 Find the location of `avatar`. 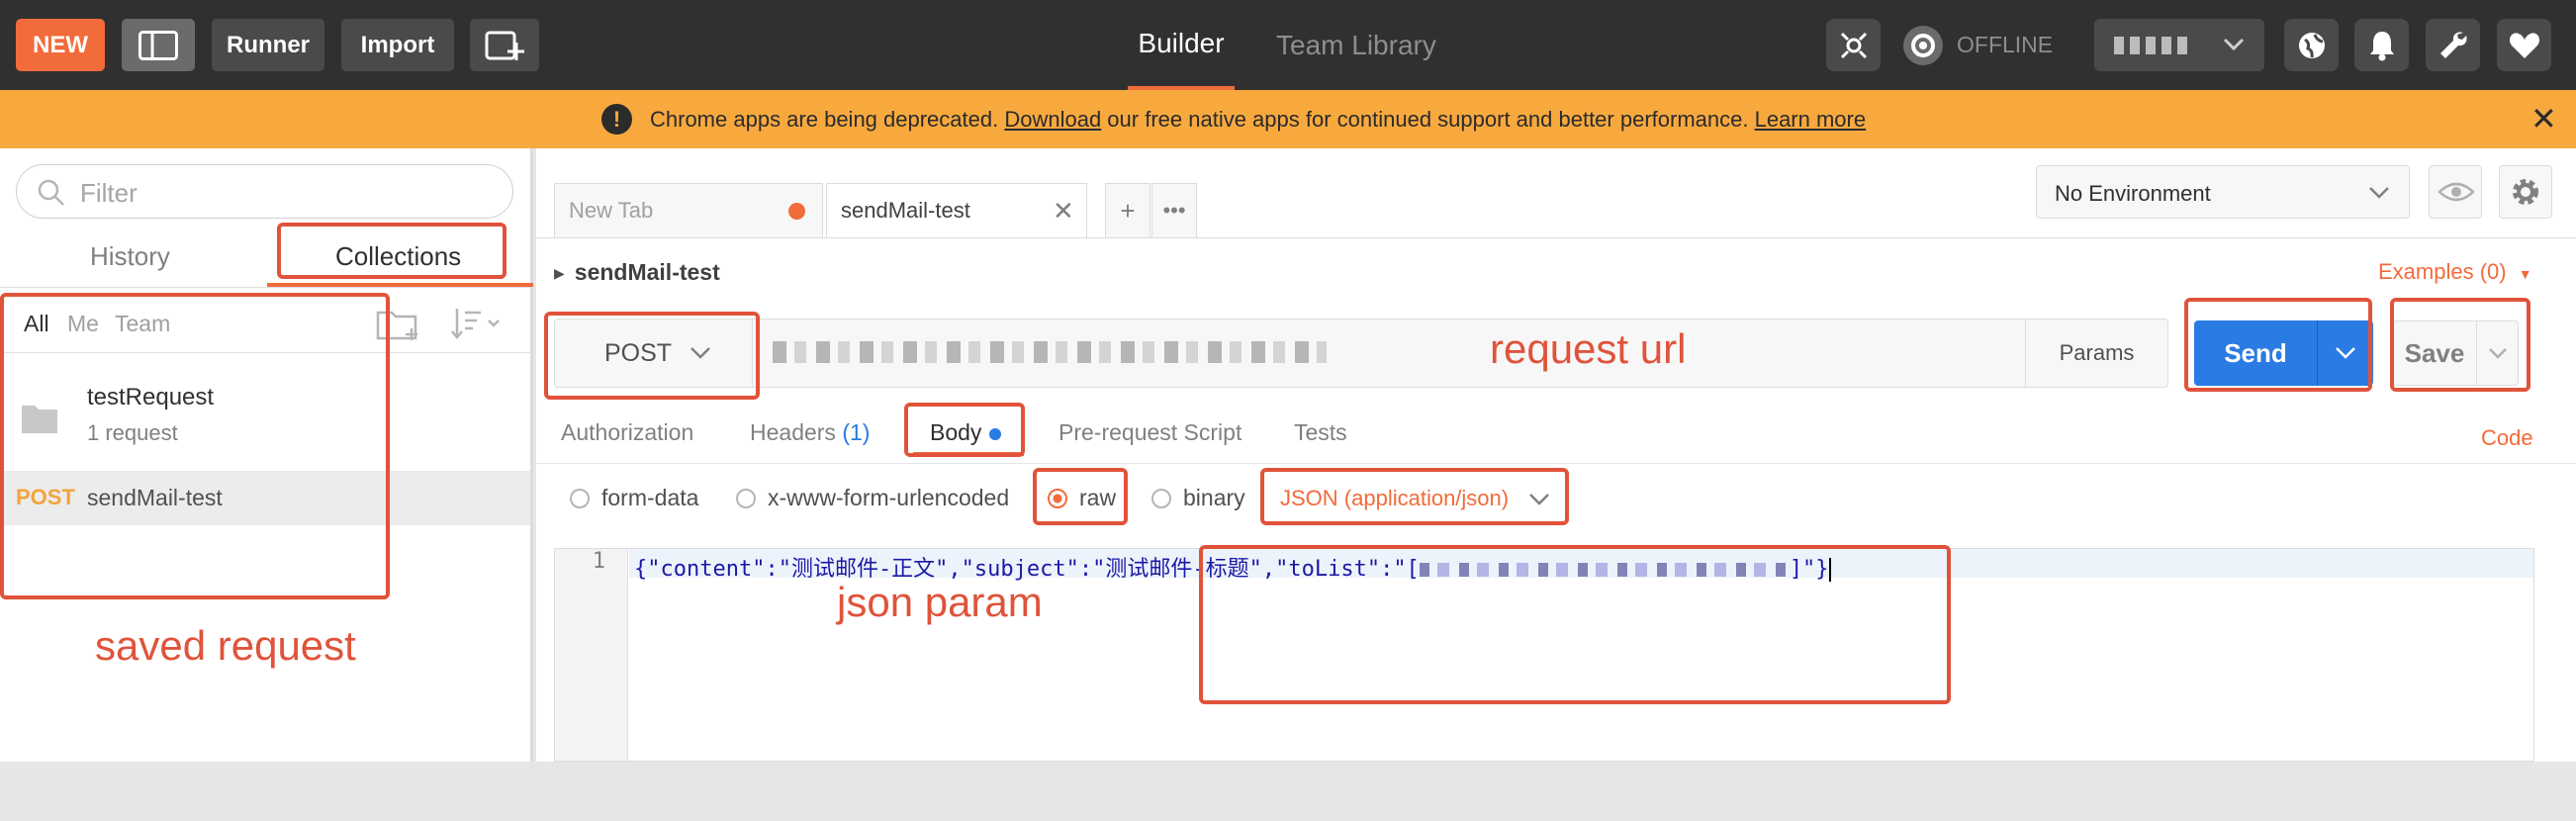

avatar is located at coordinates (2154, 45).